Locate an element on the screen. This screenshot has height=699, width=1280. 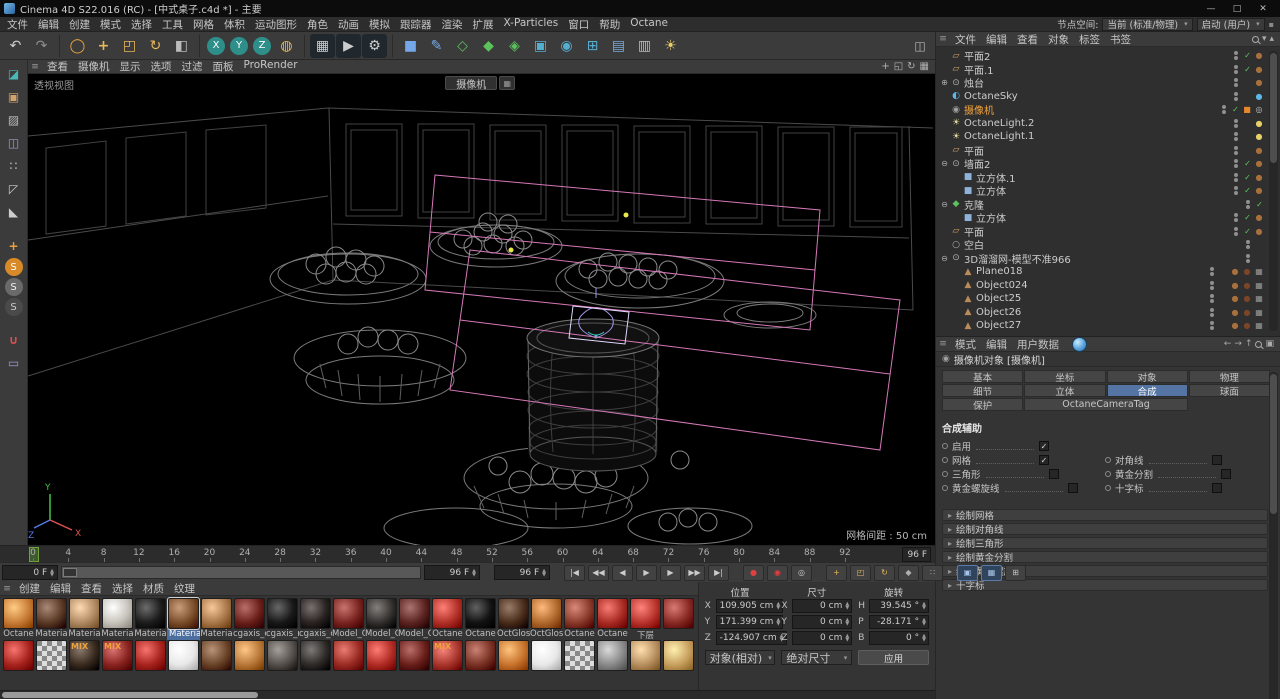
history-forward-icon: → is located at coordinates (1238, 344).